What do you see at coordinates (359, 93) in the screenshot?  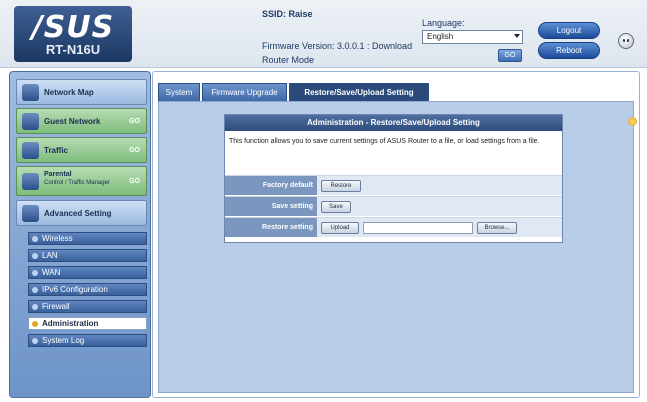 I see `tab-restore-save-upload: Restore/Save/Upload Setting` at bounding box center [359, 93].